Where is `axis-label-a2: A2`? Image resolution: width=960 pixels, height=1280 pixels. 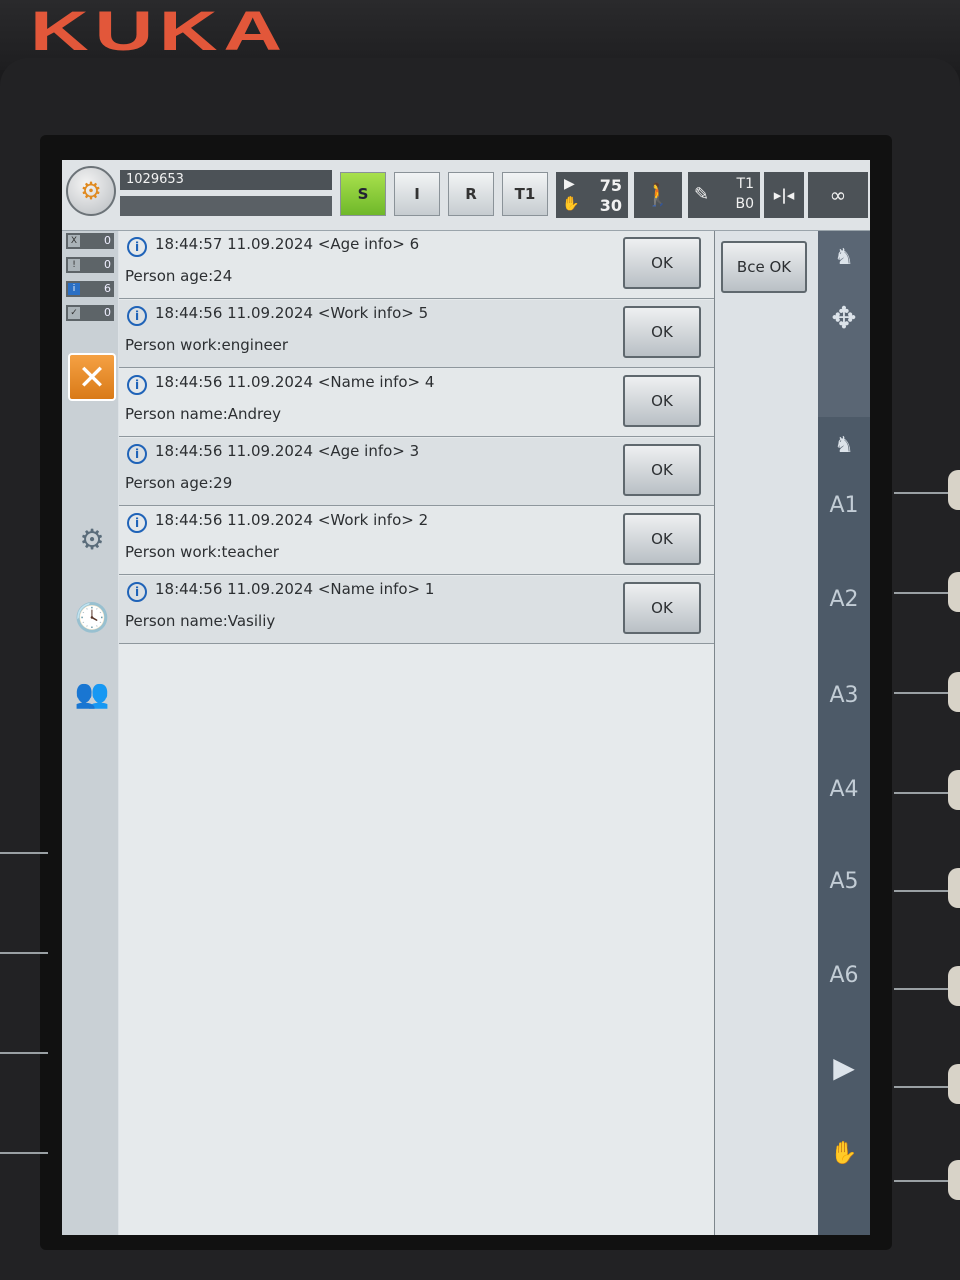 axis-label-a2: A2 is located at coordinates (844, 599).